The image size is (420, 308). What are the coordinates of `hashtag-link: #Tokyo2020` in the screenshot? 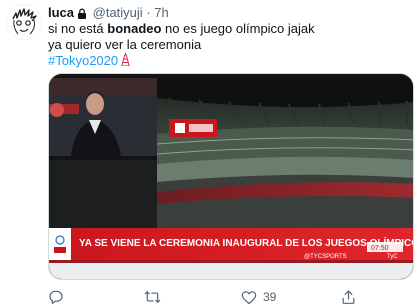 It's located at (83, 60).